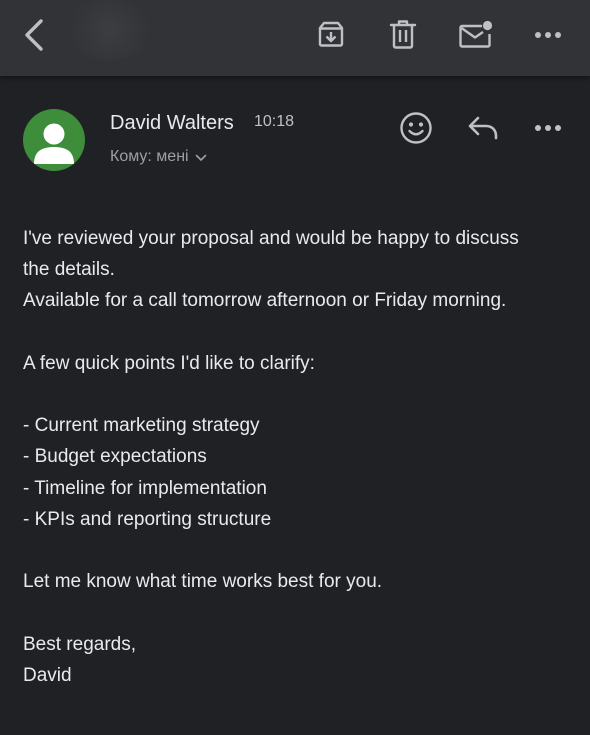 The width and height of the screenshot is (590, 735). What do you see at coordinates (169, 363) in the screenshot?
I see `email-body-line: A few quick points I'd like to clarify:` at bounding box center [169, 363].